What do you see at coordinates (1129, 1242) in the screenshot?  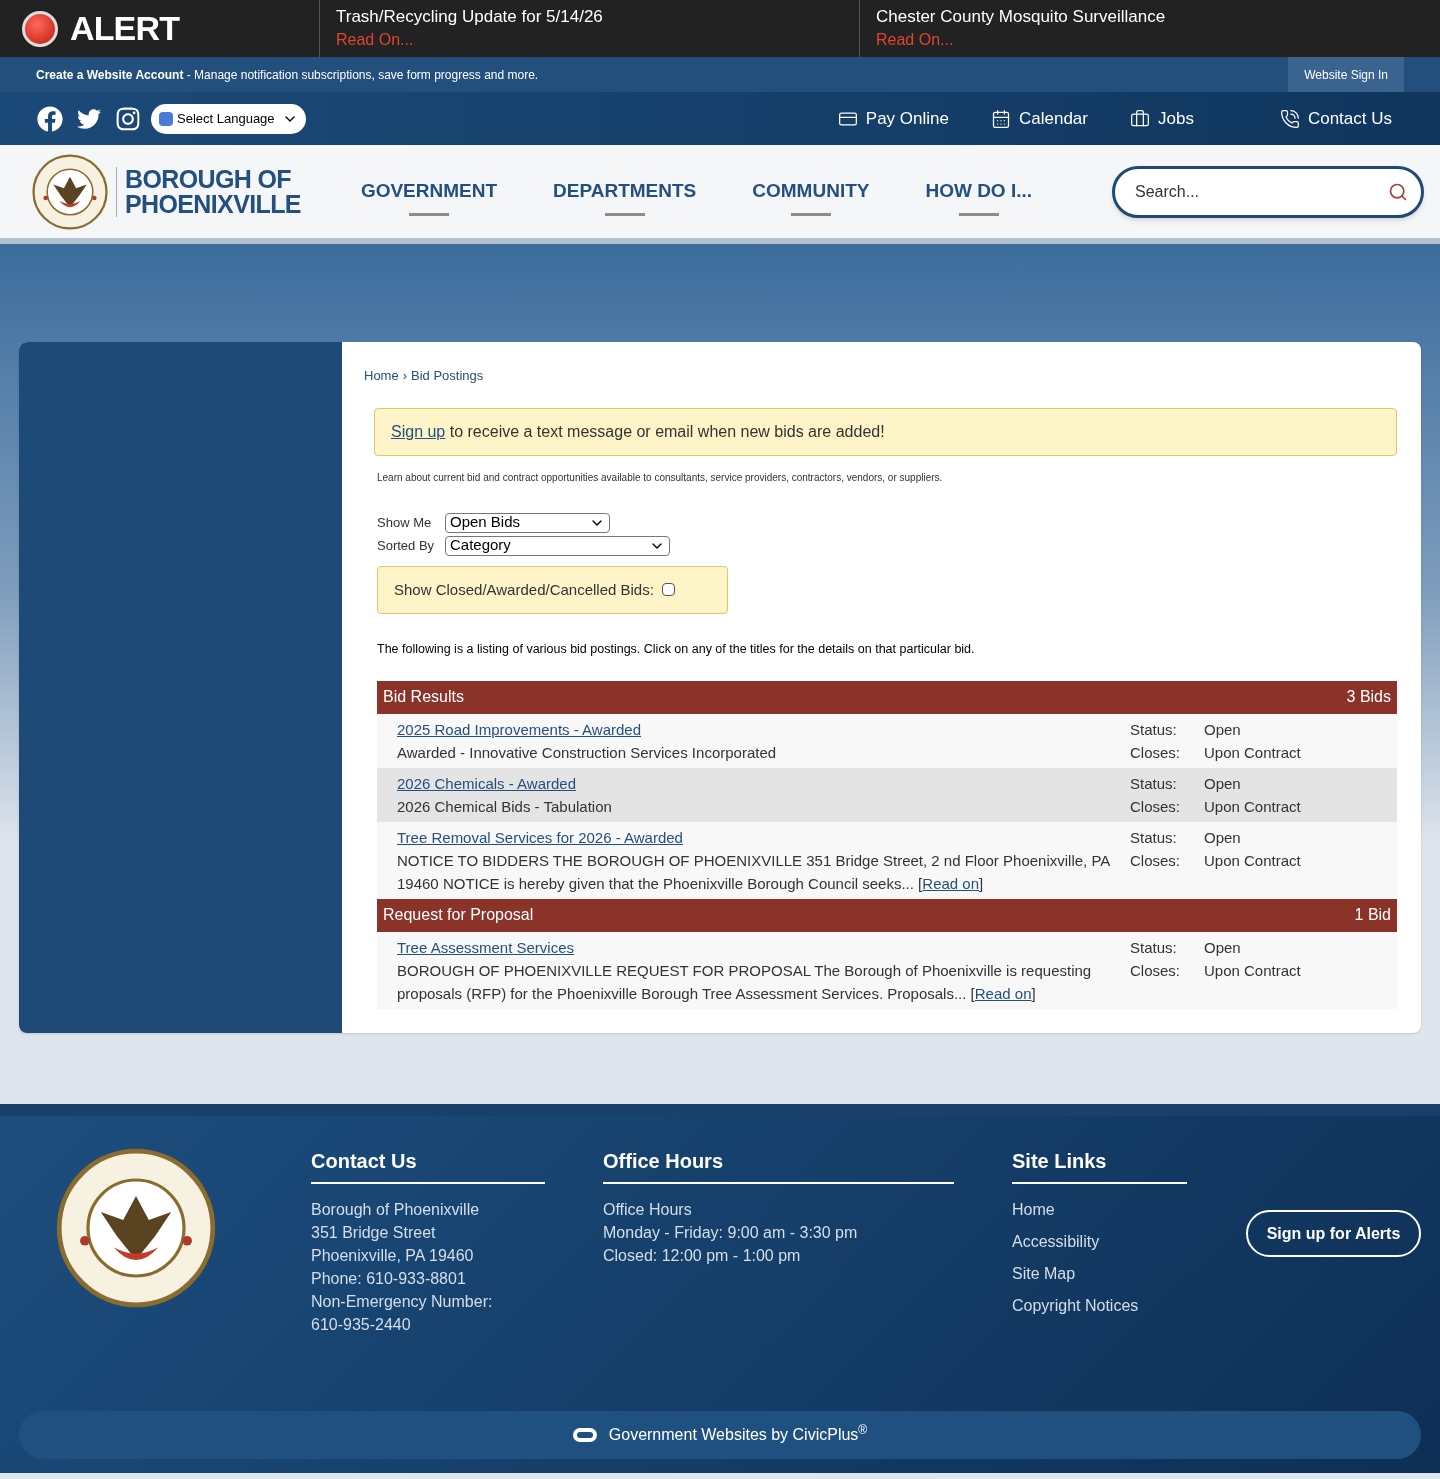 I see `footer-link: Accessibility` at bounding box center [1129, 1242].